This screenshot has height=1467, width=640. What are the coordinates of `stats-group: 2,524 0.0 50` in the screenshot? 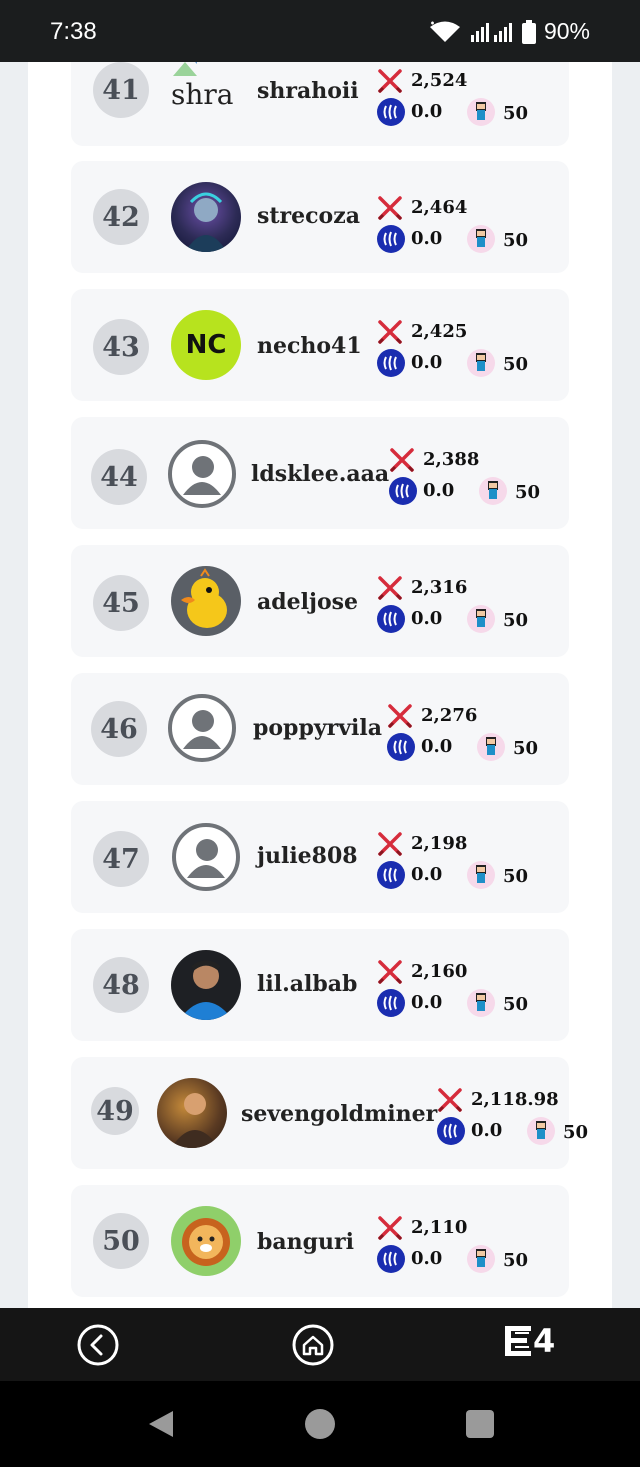 It's located at (452, 98).